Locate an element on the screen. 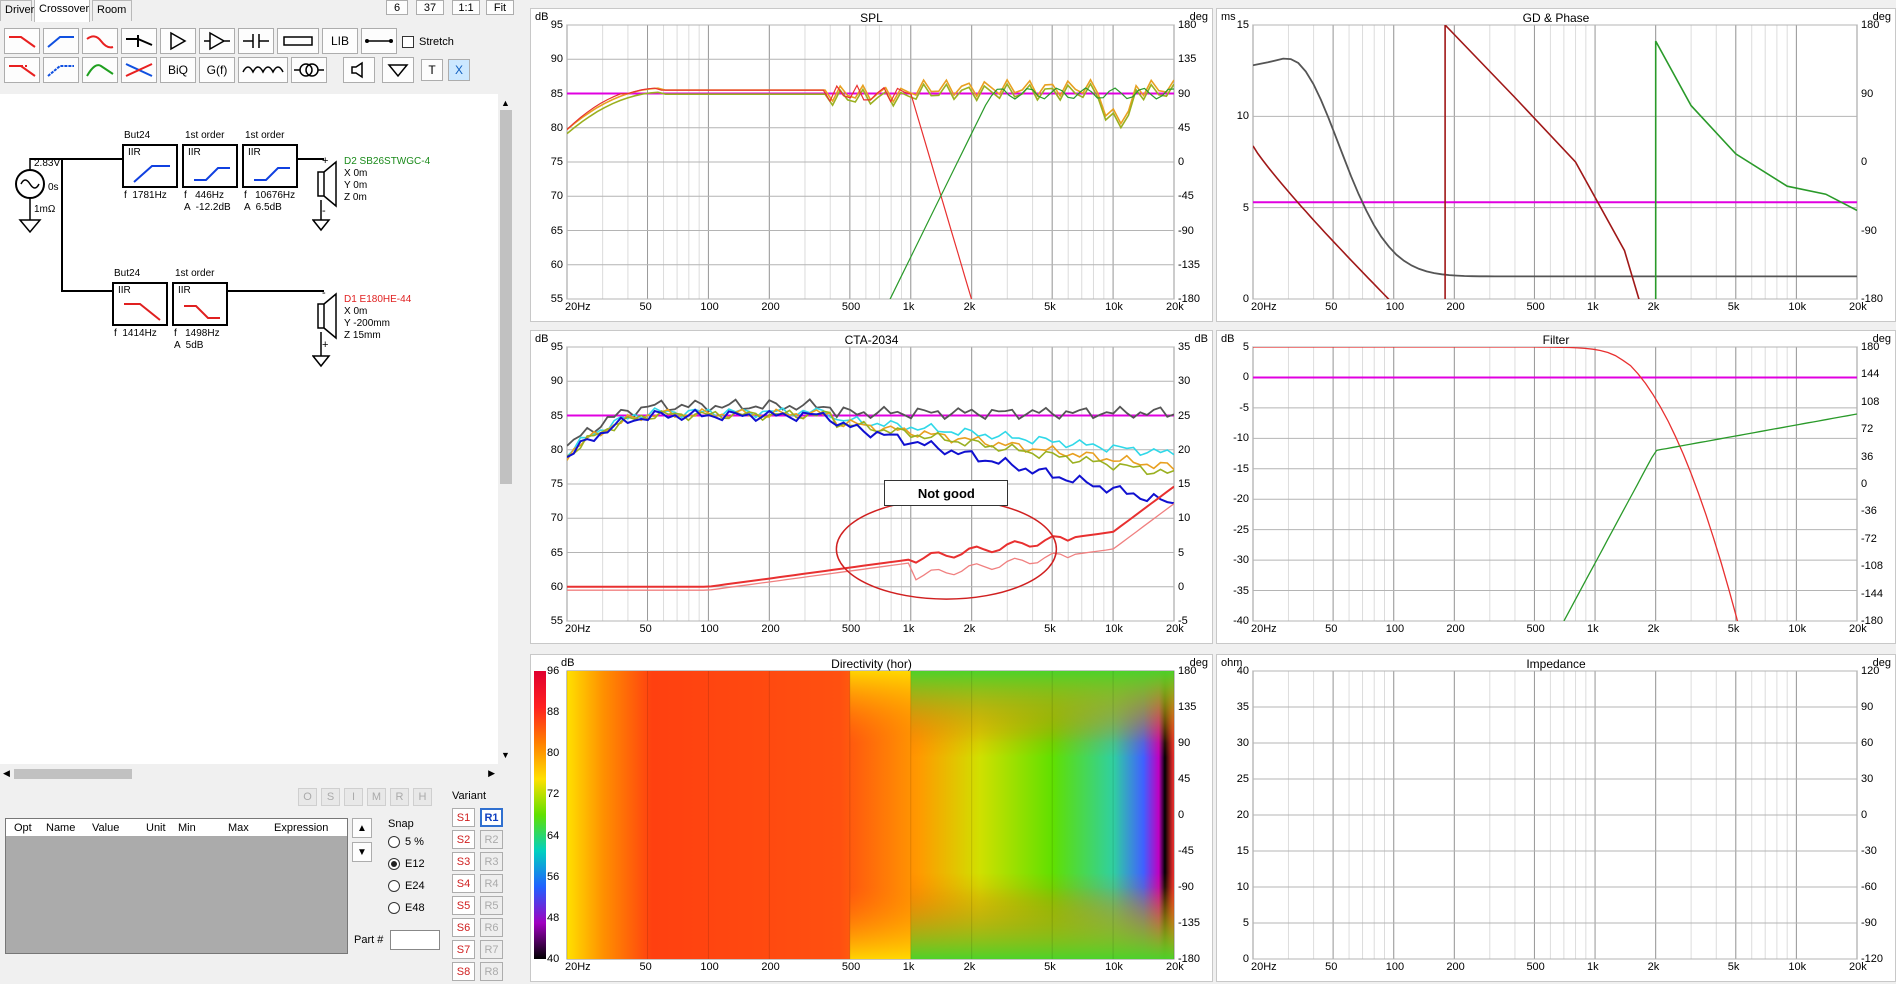 The image size is (1896, 984). variant-r7-button: R7 is located at coordinates (491, 949).